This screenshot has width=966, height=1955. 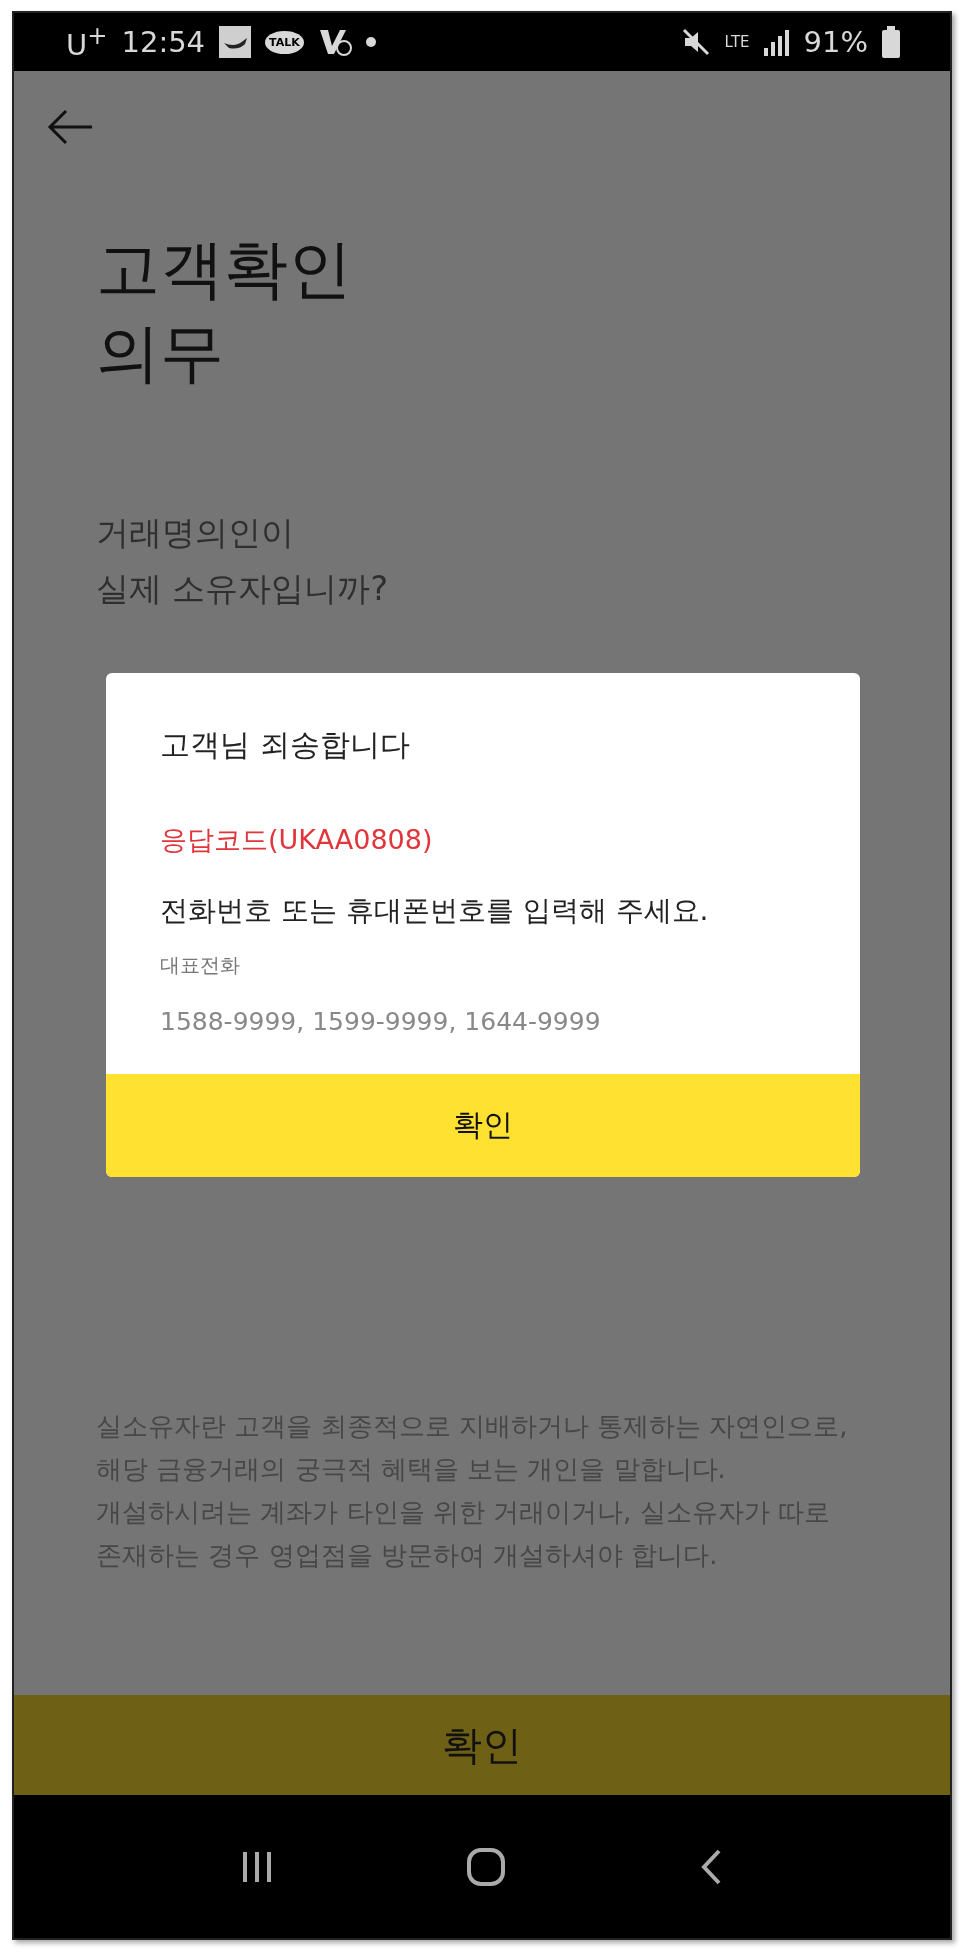 I want to click on back-nav-button, so click(x=711, y=1866).